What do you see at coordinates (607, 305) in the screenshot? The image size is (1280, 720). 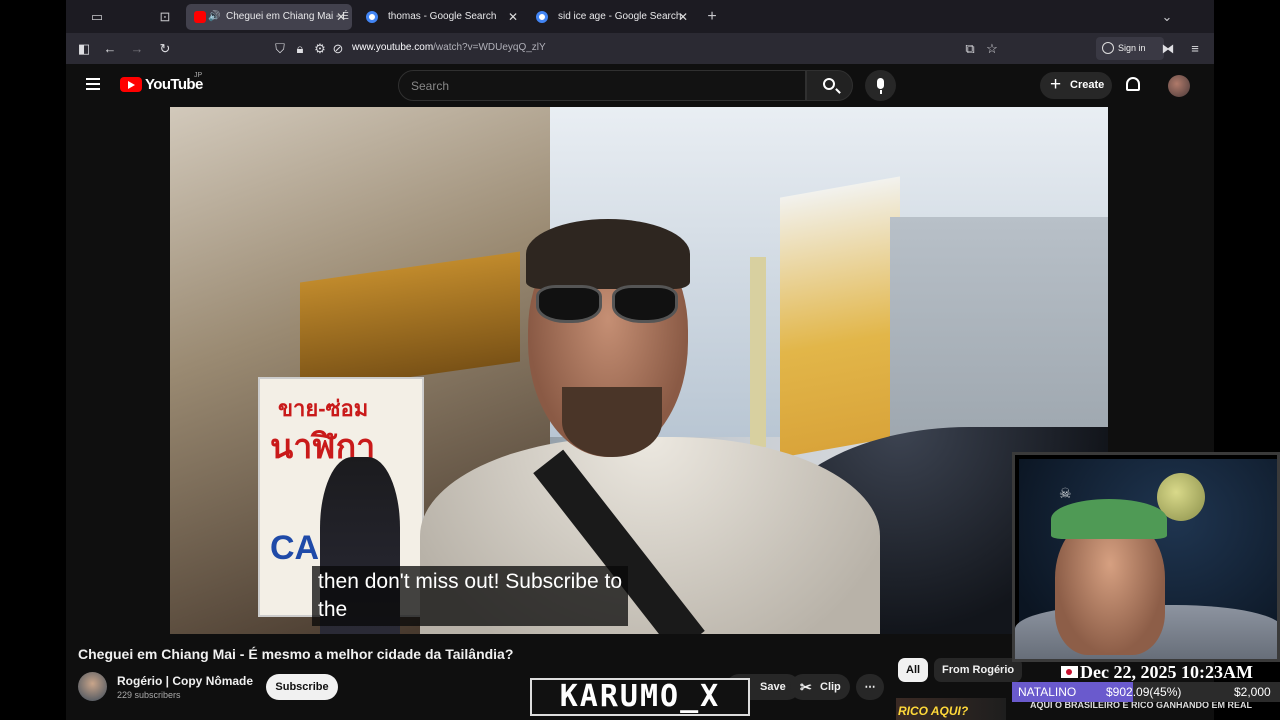 I see `video-sunglasses` at bounding box center [607, 305].